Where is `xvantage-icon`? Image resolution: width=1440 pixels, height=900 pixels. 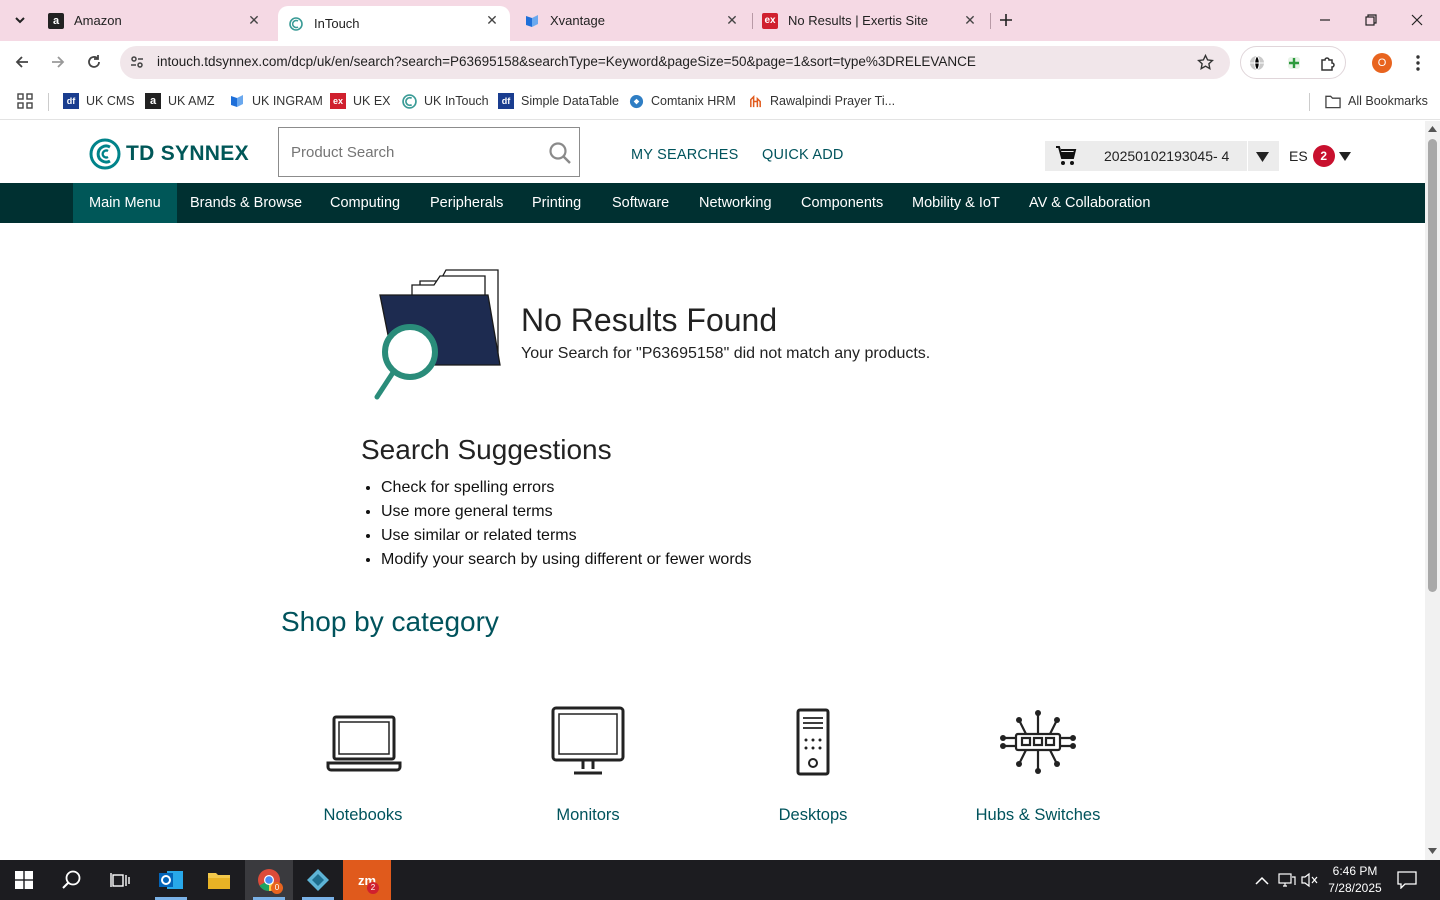 xvantage-icon is located at coordinates (532, 21).